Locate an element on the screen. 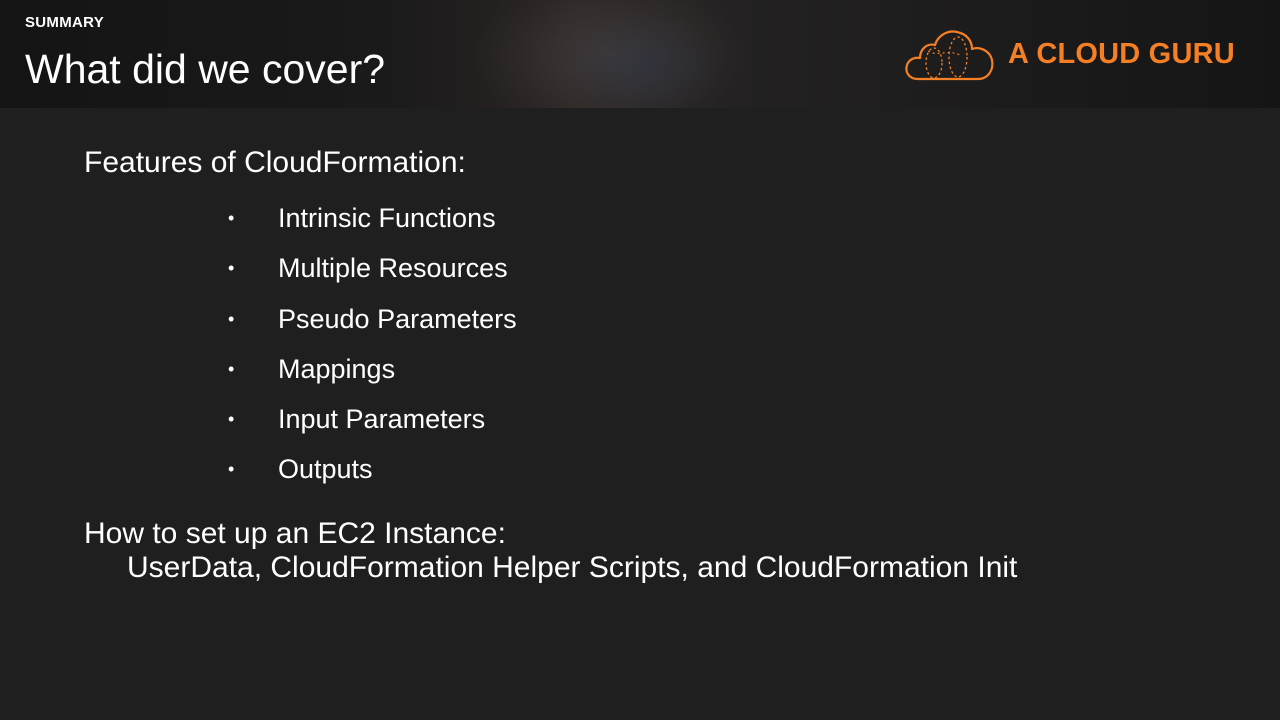 The width and height of the screenshot is (1280, 720). list-item-label: Multiple Resources is located at coordinates (393, 268).